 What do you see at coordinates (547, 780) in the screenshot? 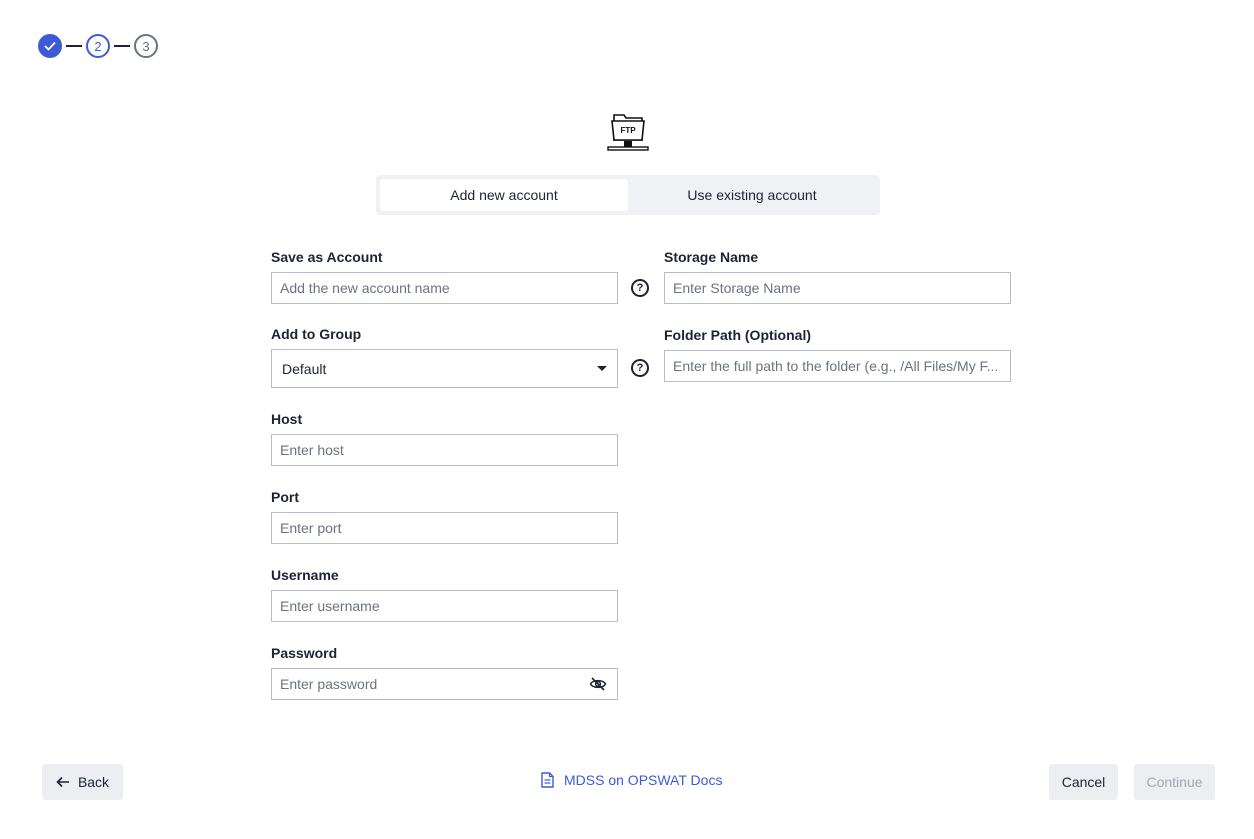
I see `document-icon` at bounding box center [547, 780].